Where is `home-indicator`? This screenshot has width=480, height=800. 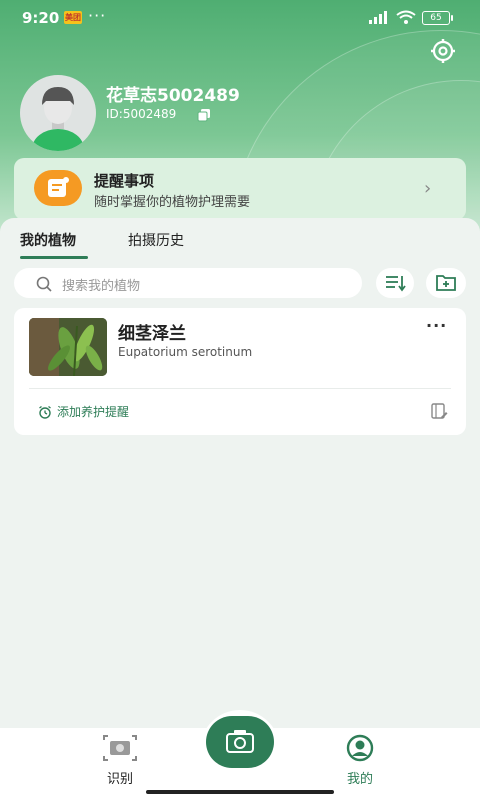 home-indicator is located at coordinates (240, 792).